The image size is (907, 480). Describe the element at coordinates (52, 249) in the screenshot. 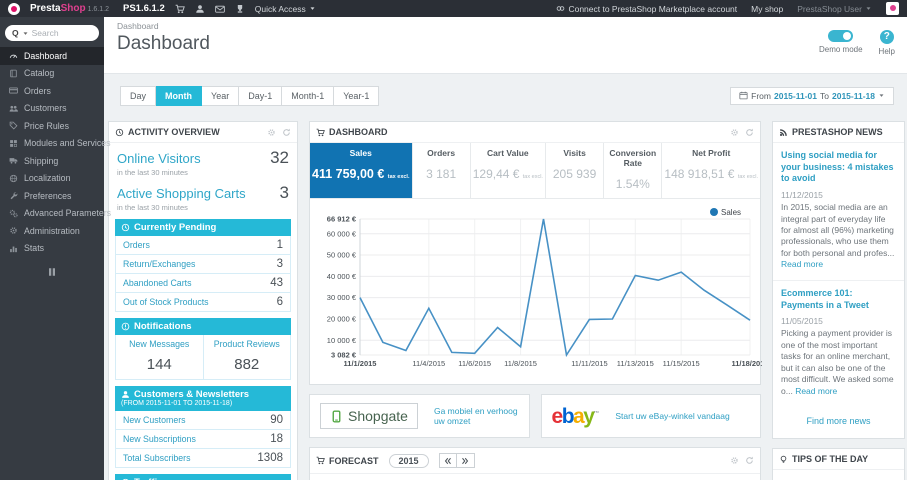

I see `sidebar-item-stats: Stats` at that location.